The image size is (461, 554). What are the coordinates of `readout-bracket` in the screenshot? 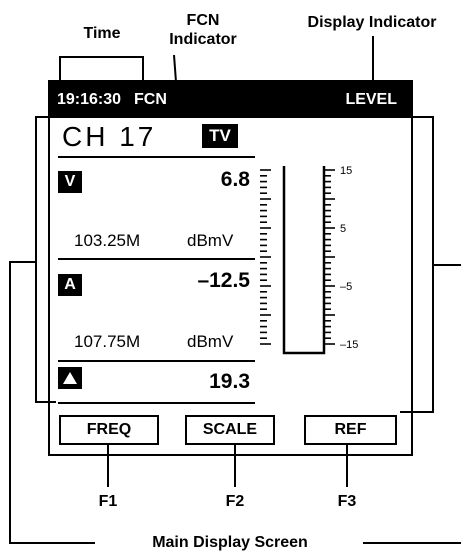 It's located at (45, 259).